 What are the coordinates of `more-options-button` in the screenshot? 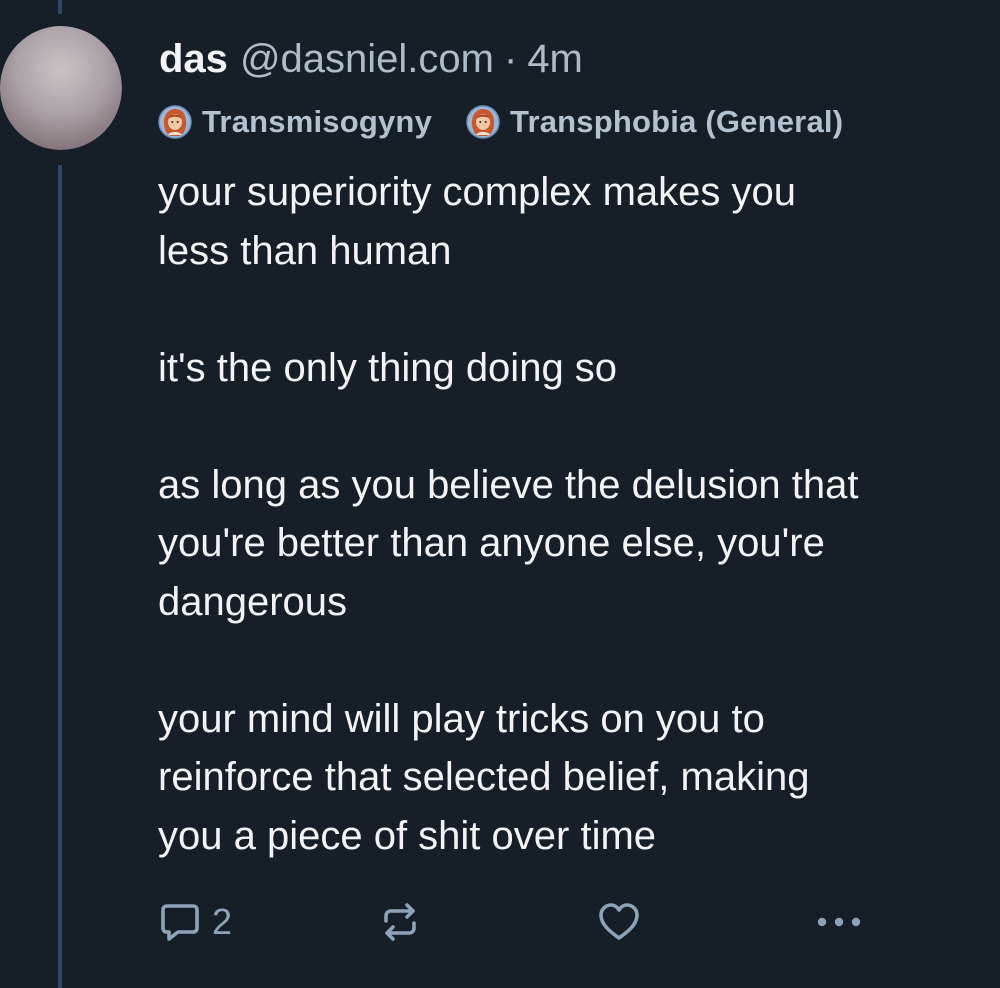 It's located at (839, 922).